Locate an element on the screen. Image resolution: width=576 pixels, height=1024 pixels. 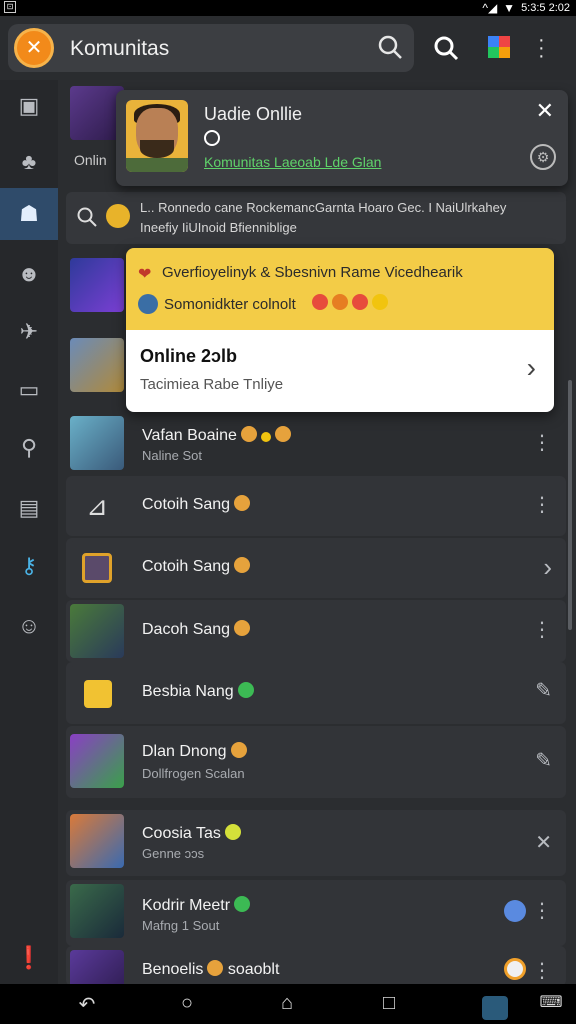
app-bar: Komunitas ··· is located at coordinates (288, 48).